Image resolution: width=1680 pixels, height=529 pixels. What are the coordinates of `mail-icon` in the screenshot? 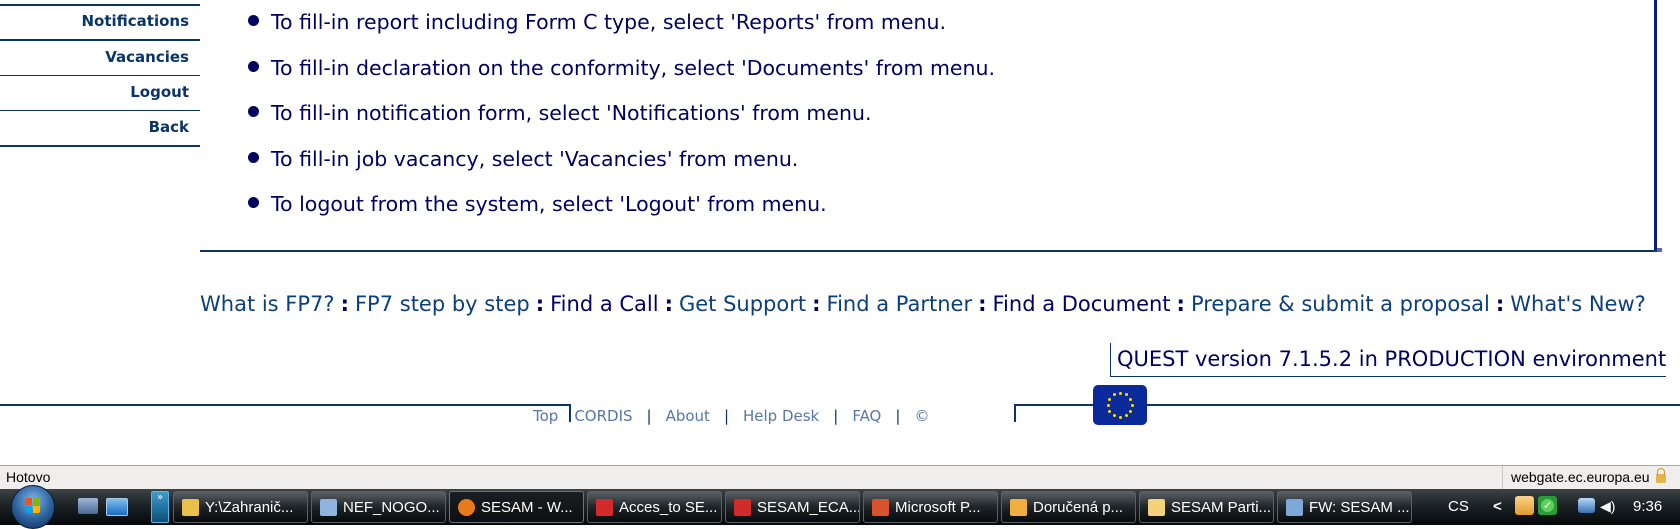 It's located at (1156, 507).